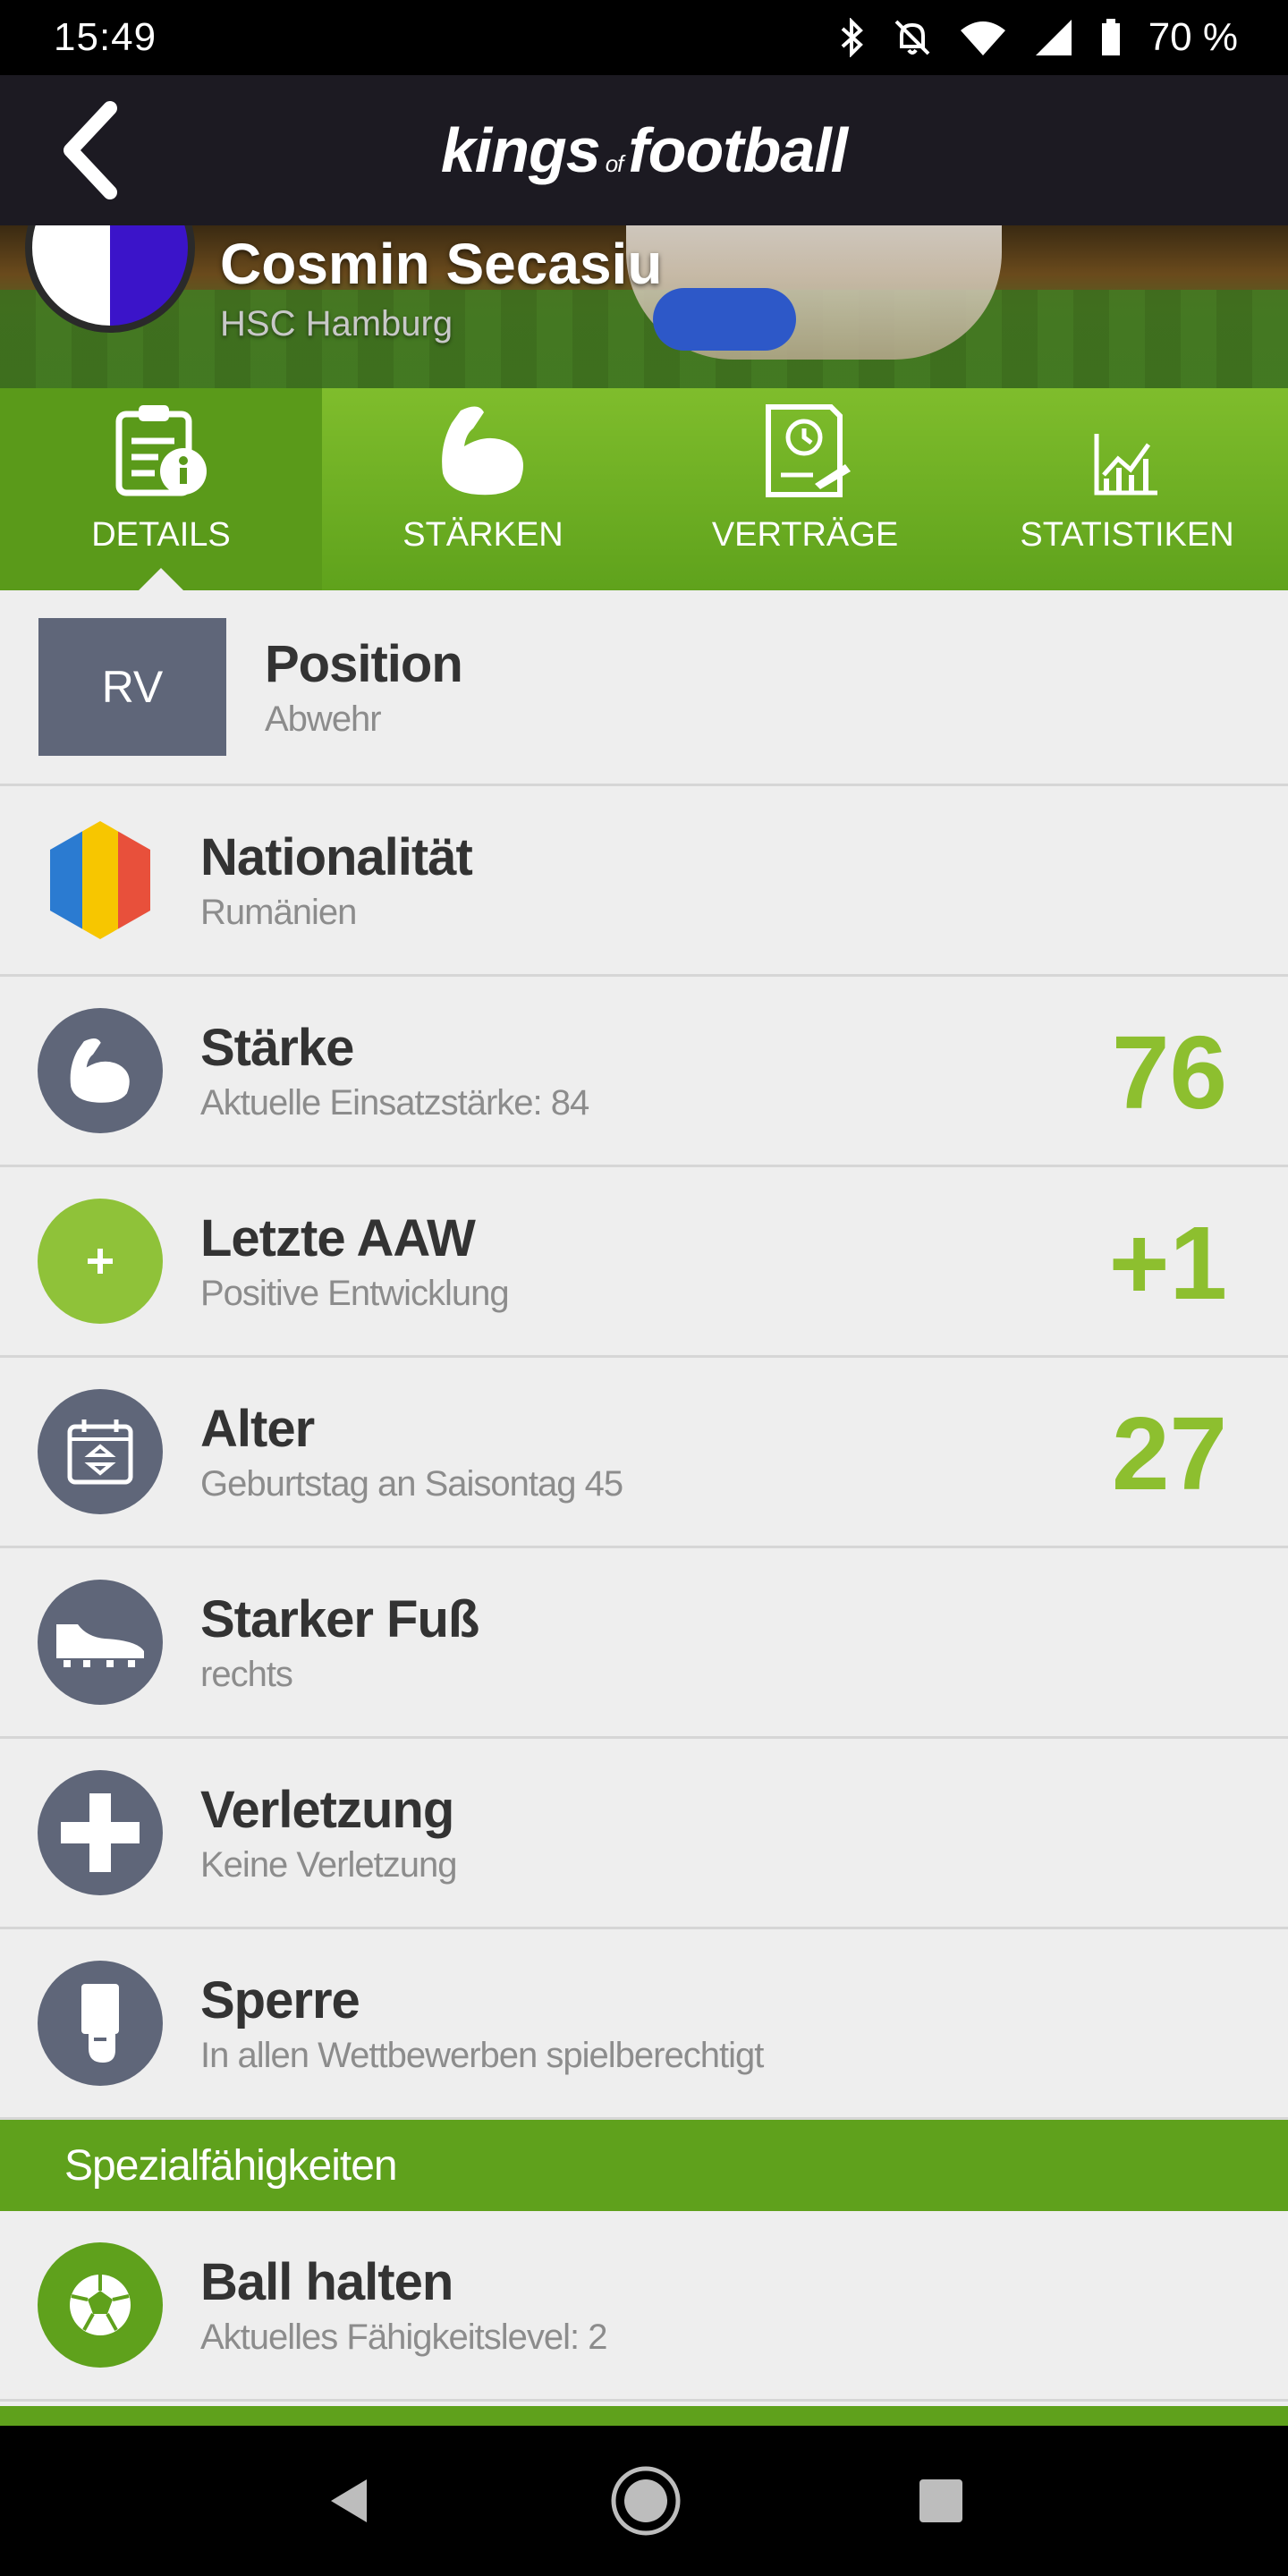  I want to click on strength-icon-wrap, so click(100, 1070).